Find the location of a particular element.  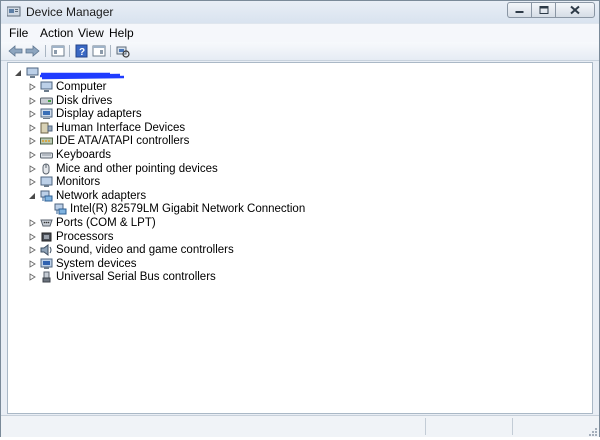

maximize-icon is located at coordinates (543, 10).